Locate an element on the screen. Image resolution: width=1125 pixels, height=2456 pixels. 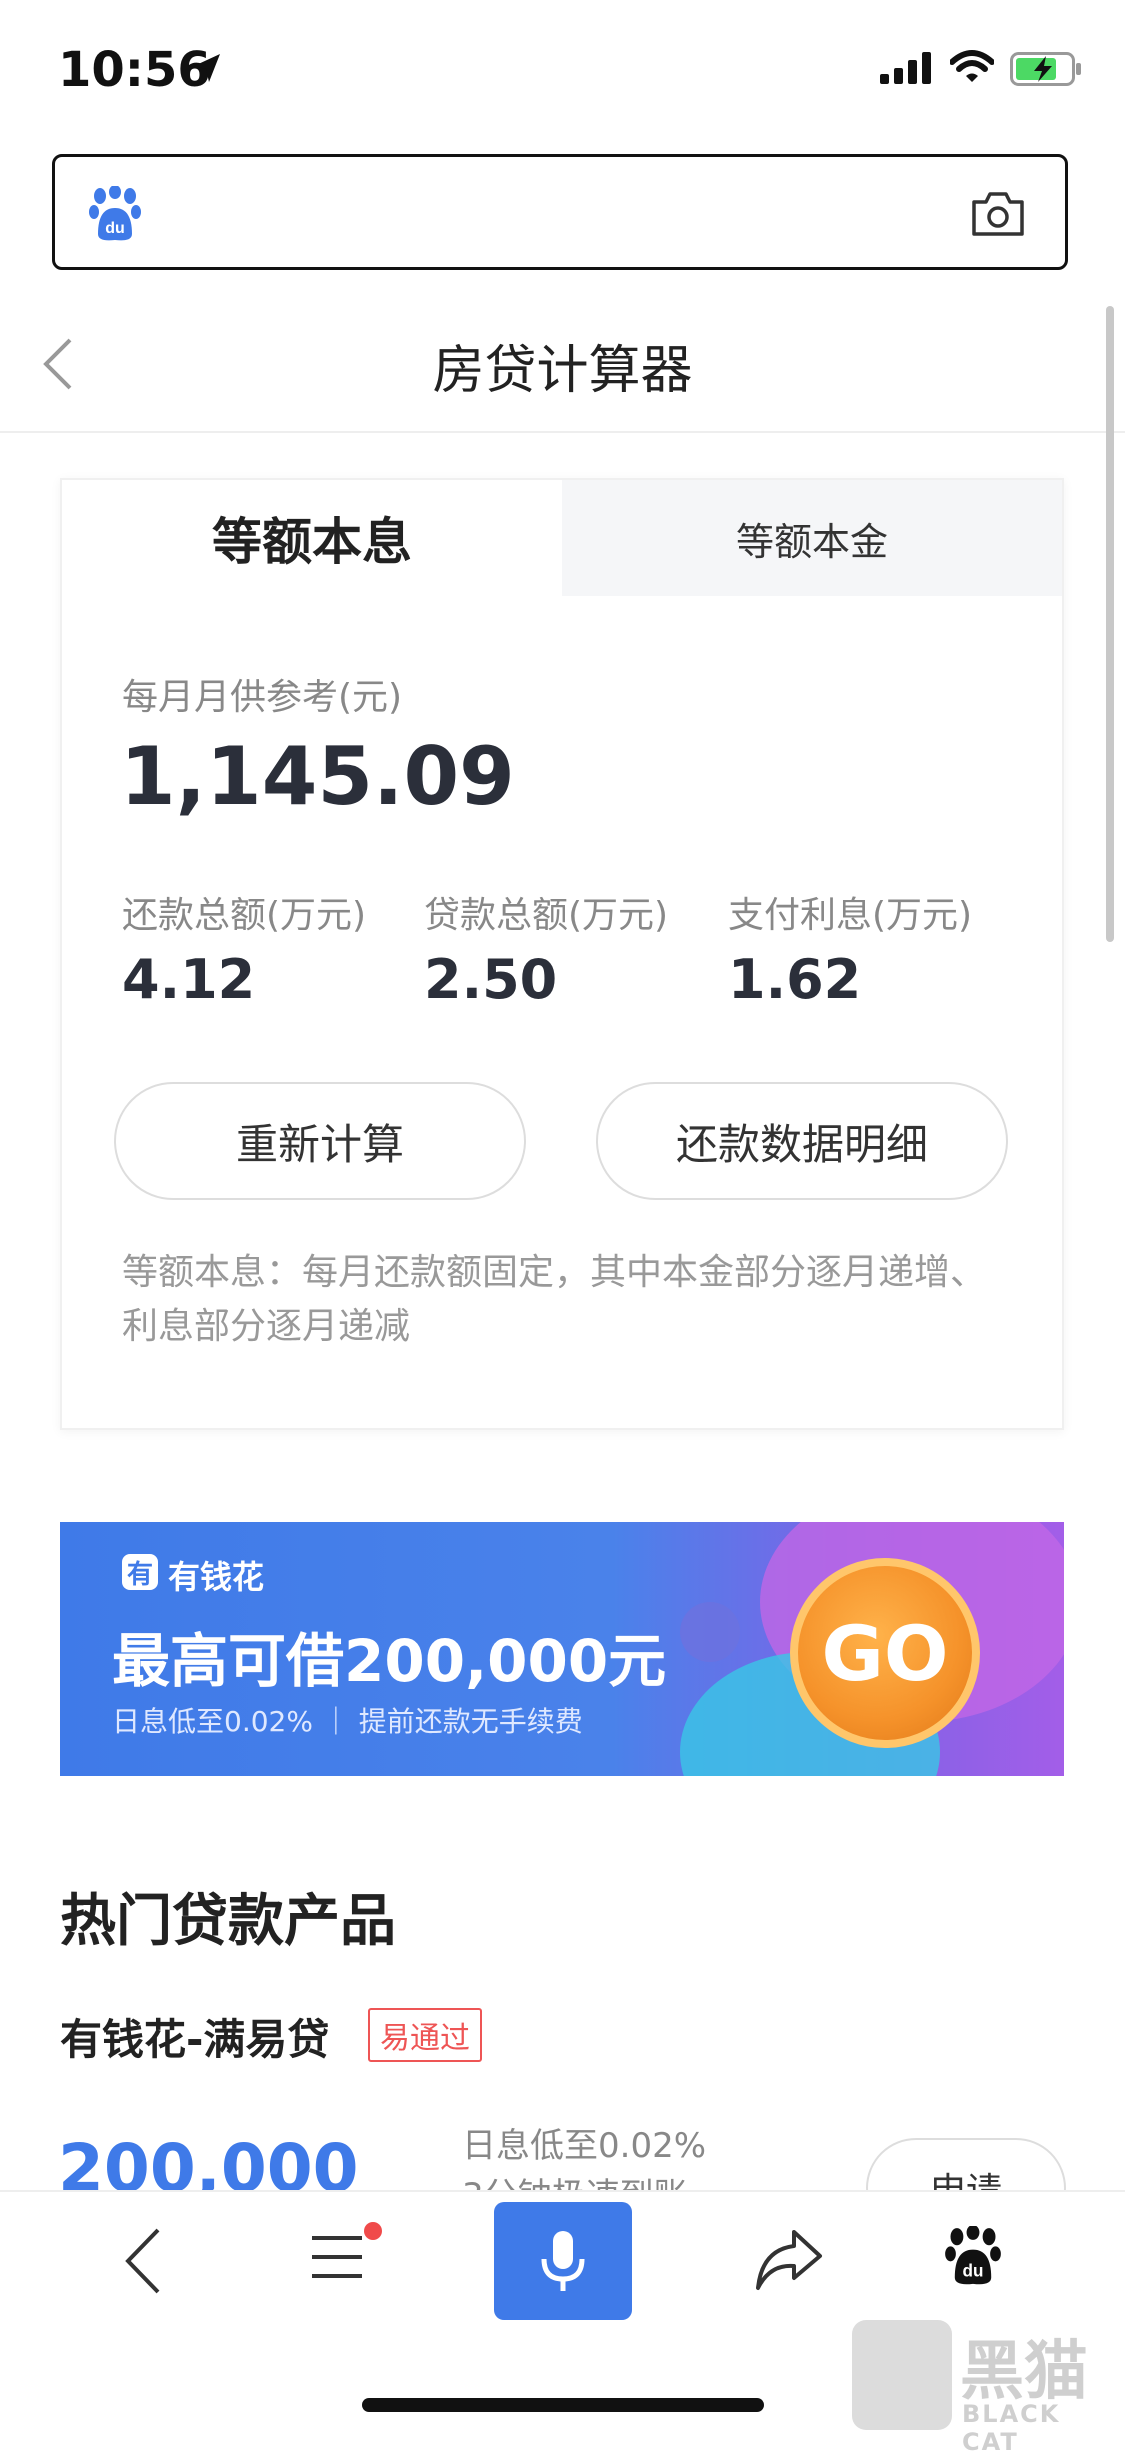
location-arrow-icon is located at coordinates (207, 70).